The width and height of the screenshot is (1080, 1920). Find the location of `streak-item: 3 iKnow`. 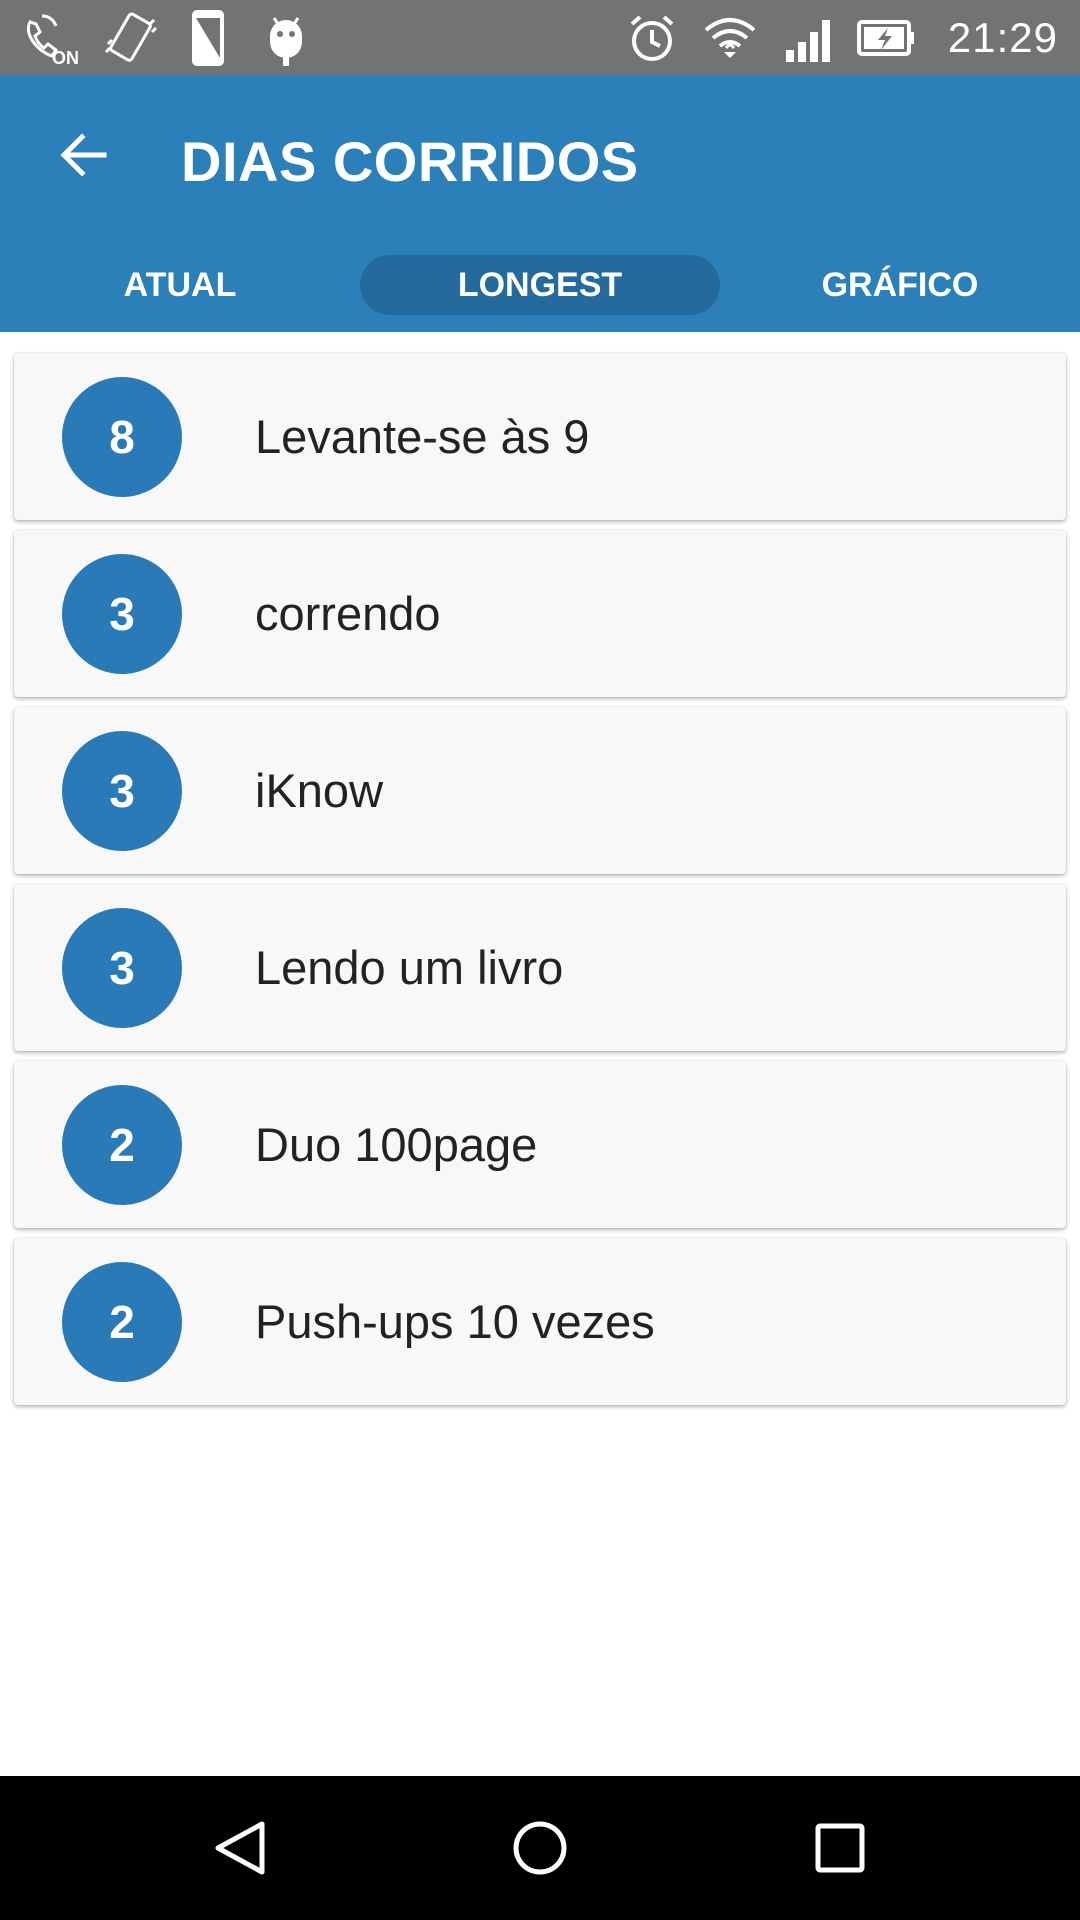

streak-item: 3 iKnow is located at coordinates (540, 790).